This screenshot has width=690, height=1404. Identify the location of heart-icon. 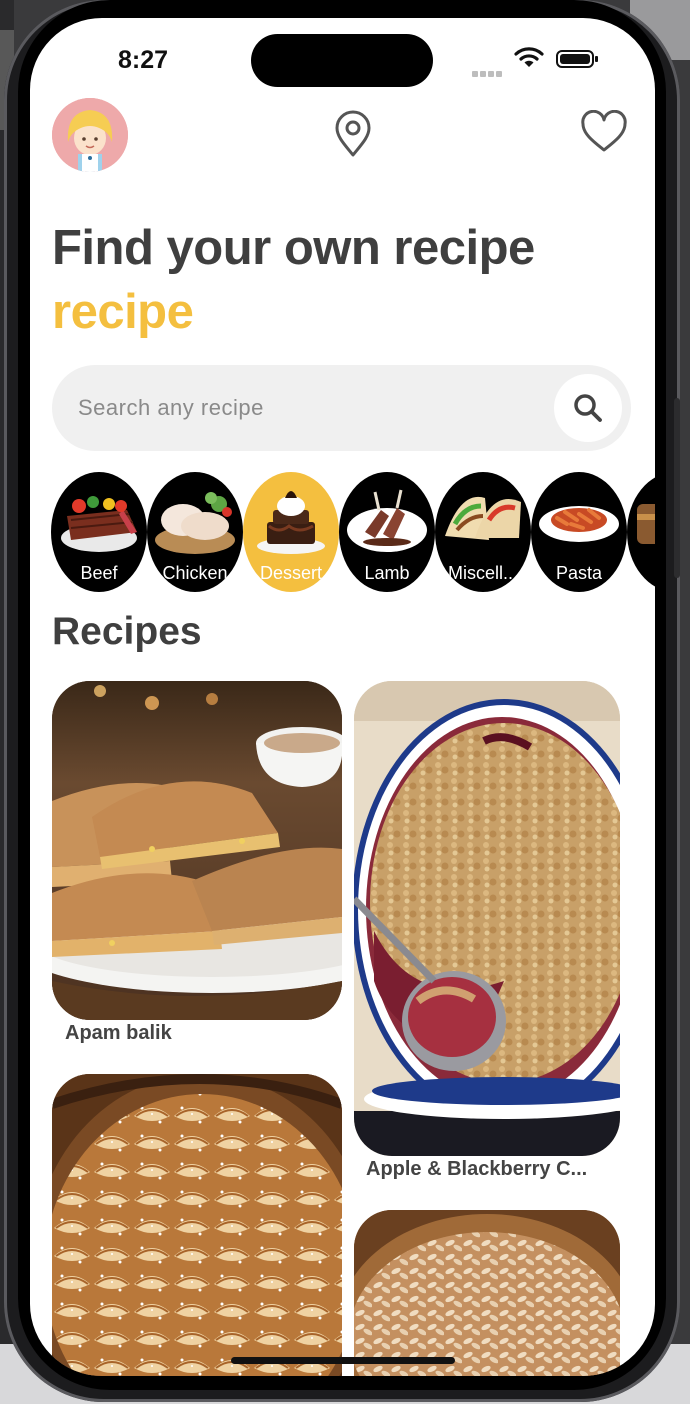
(604, 132).